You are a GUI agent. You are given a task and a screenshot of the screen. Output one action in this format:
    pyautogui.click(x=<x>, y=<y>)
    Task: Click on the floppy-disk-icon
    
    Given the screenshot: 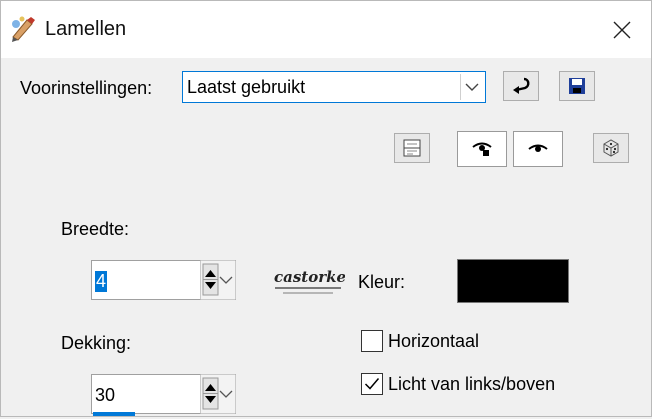 What is the action you would take?
    pyautogui.click(x=577, y=86)
    